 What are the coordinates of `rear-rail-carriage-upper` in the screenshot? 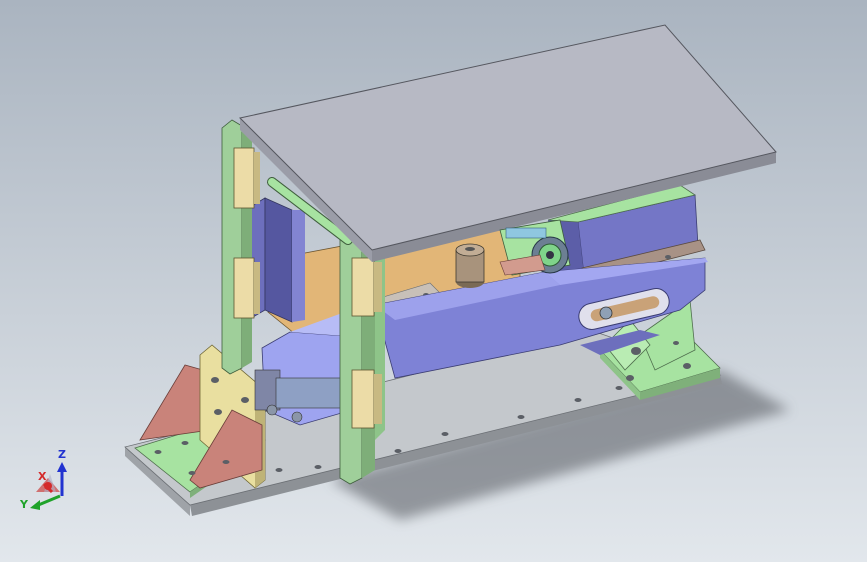 It's located at (246, 178).